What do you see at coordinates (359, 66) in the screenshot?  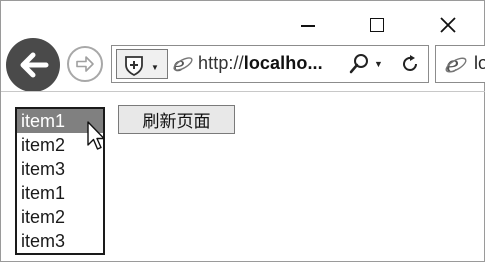 I see `search-icon` at bounding box center [359, 66].